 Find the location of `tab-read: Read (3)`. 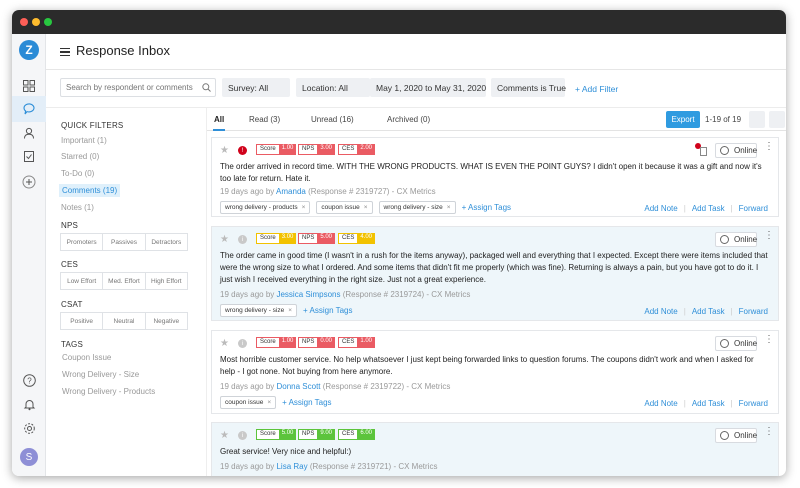

tab-read: Read (3) is located at coordinates (264, 119).